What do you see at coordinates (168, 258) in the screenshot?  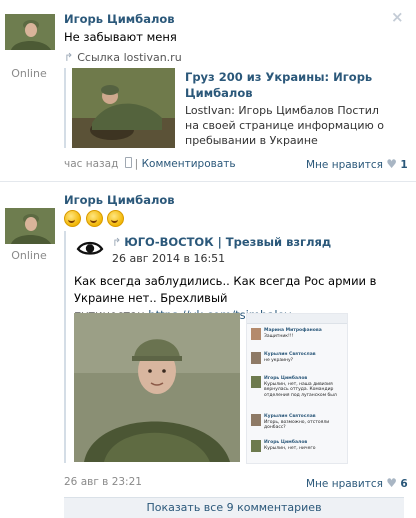 I see `repost-date: 26 авг 2014 в 16:51` at bounding box center [168, 258].